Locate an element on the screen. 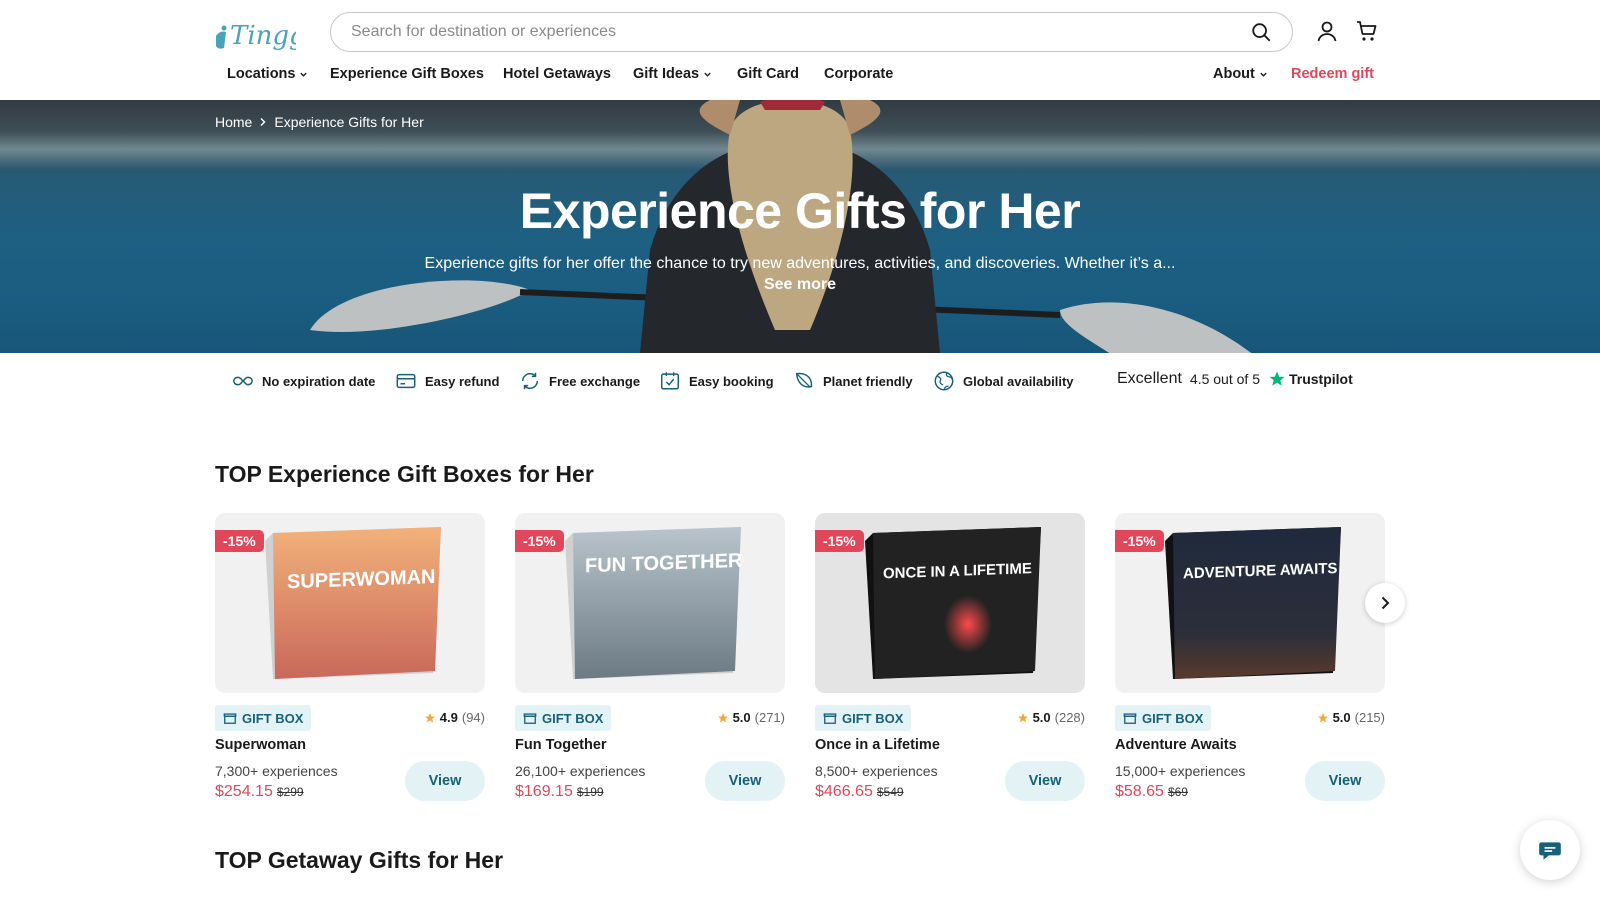  experience-count: 15,000+ experiences is located at coordinates (1180, 771).